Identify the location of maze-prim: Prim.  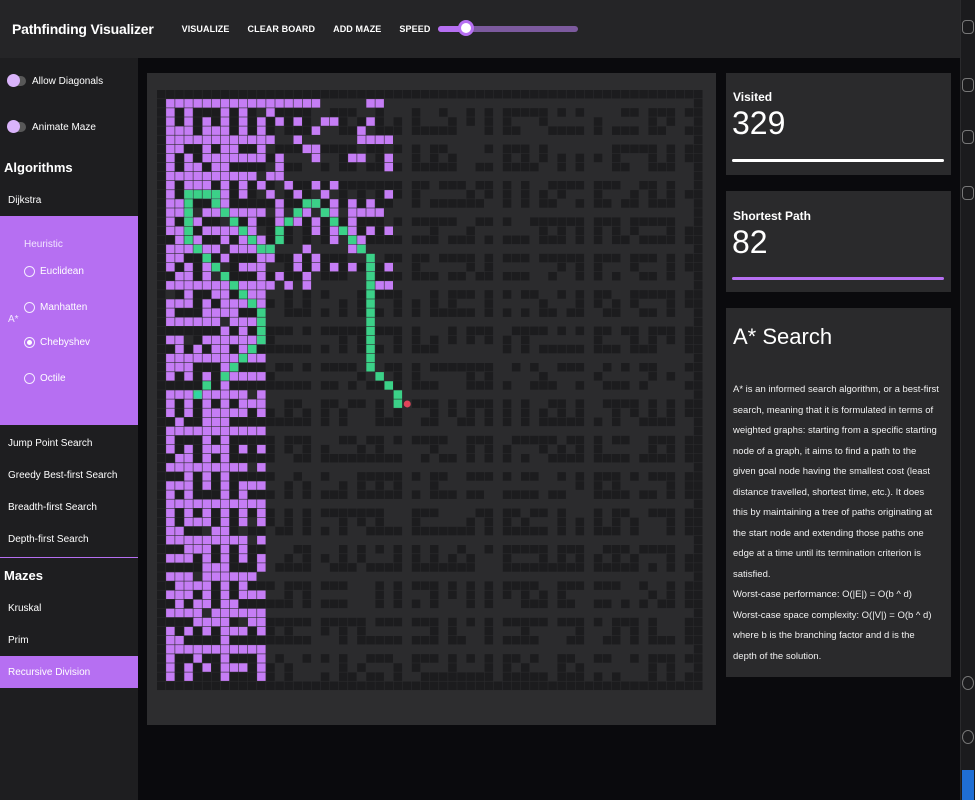
(69, 640).